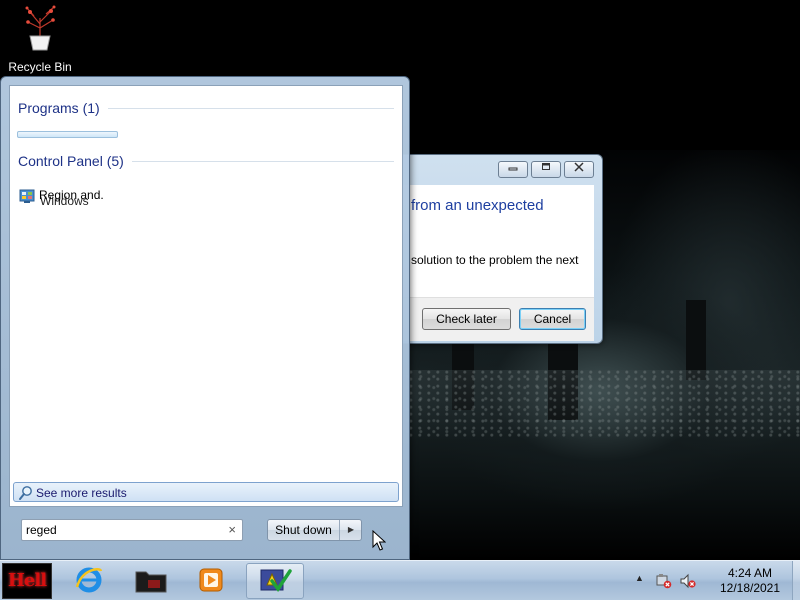 This screenshot has width=800, height=600. Describe the element at coordinates (750, 588) in the screenshot. I see `clock-date: 12/18/2021` at that location.